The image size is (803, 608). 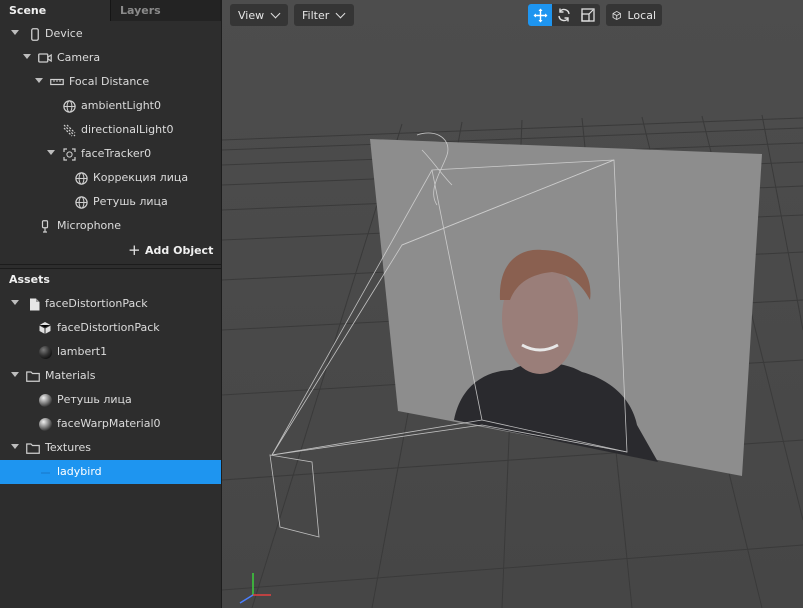 I want to click on scene-item-label: Focal Distance, so click(x=109, y=81).